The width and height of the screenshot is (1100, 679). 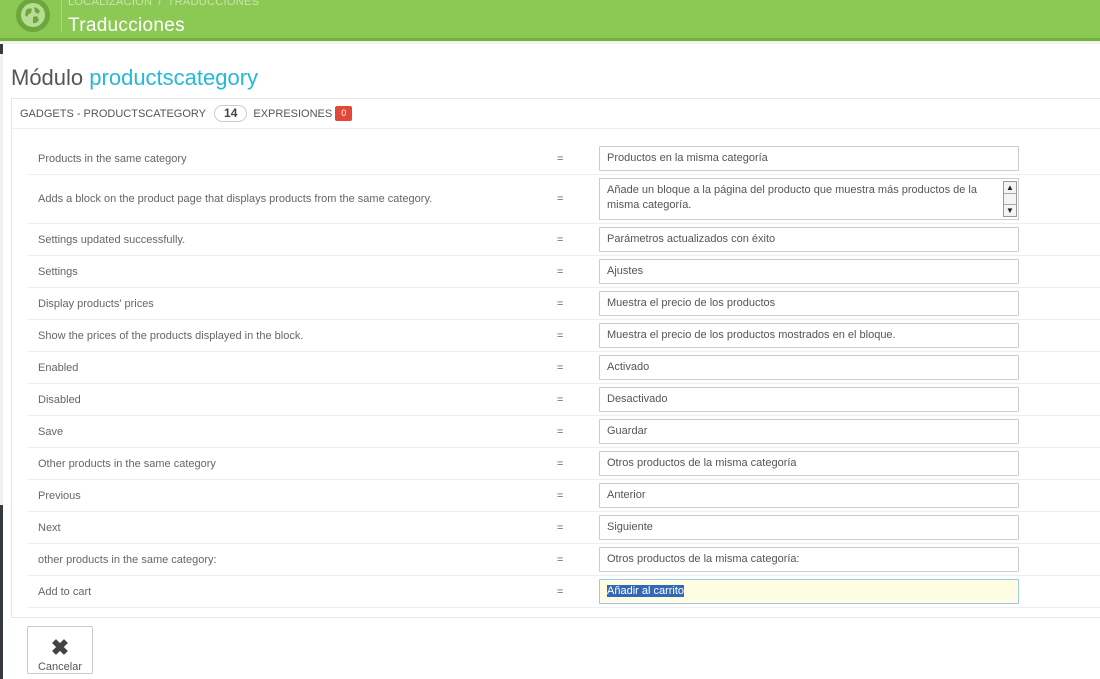 What do you see at coordinates (61, 16) in the screenshot?
I see `header-divider` at bounding box center [61, 16].